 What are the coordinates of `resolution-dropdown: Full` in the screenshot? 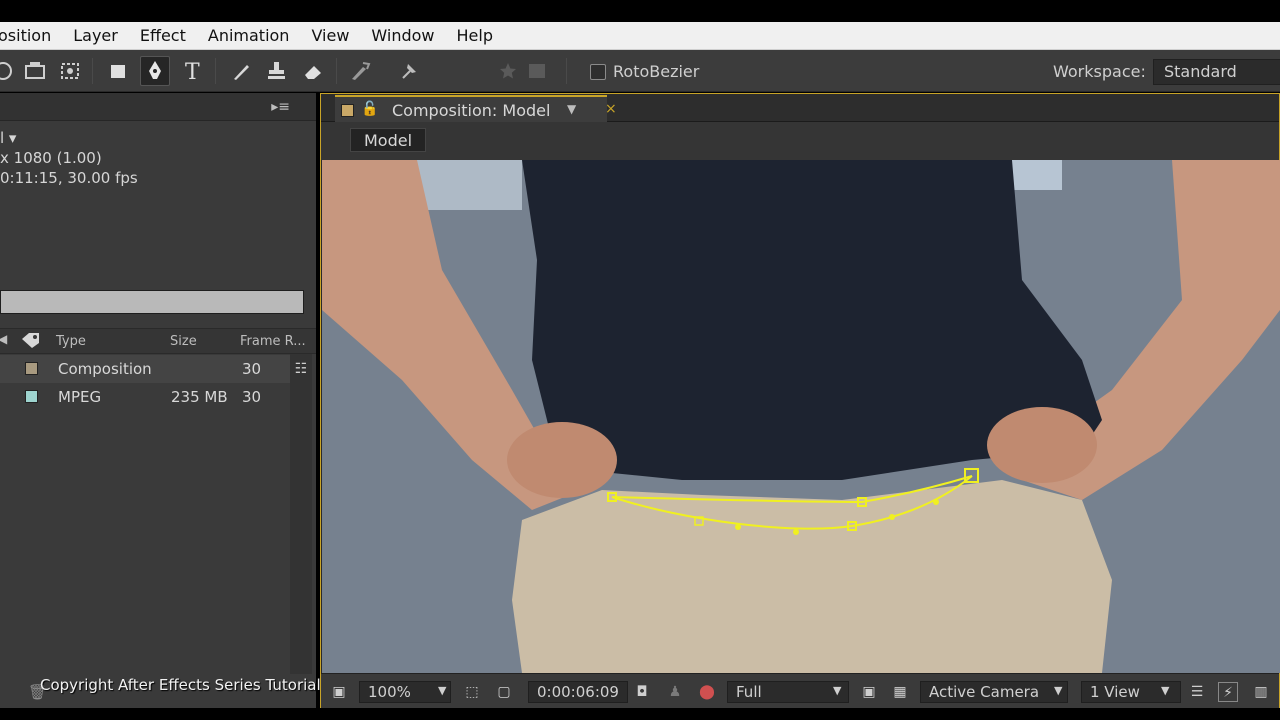 It's located at (788, 692).